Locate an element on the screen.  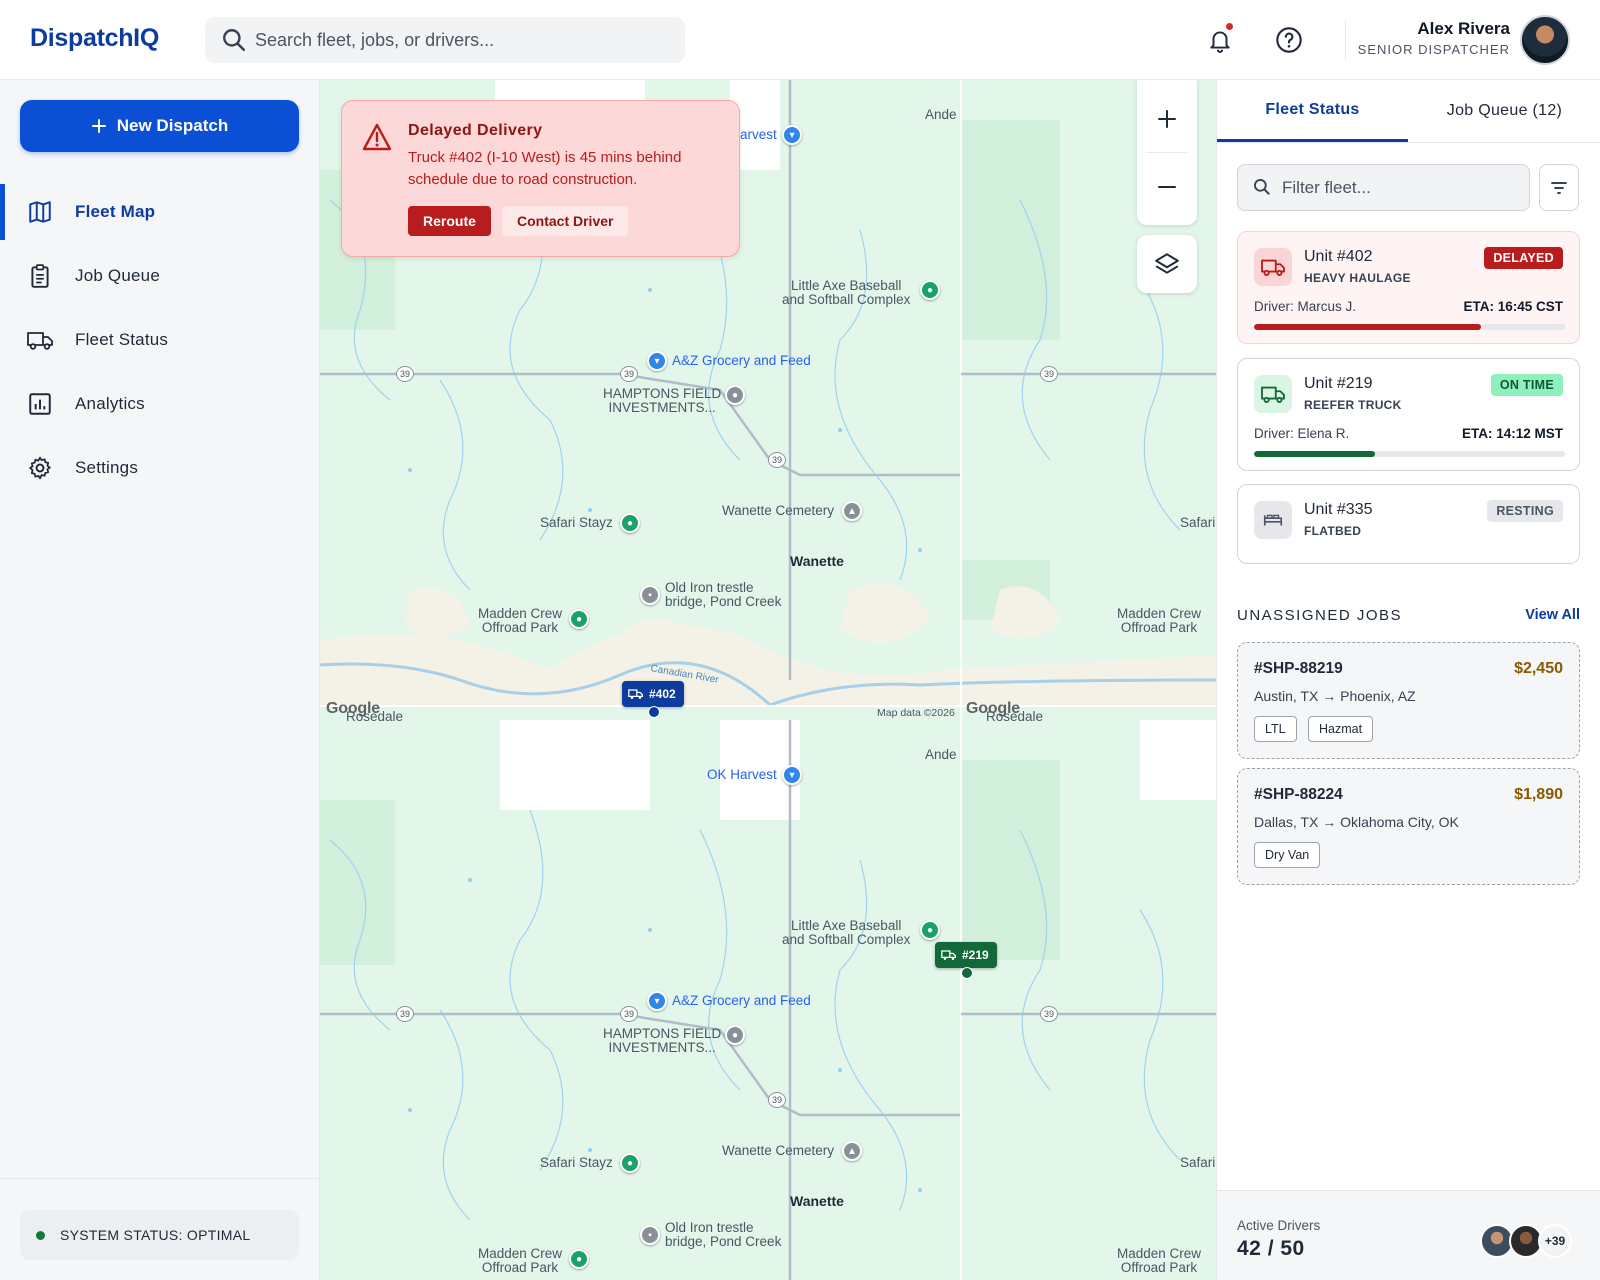
job-id: #SHP-88224 is located at coordinates (1298, 794).